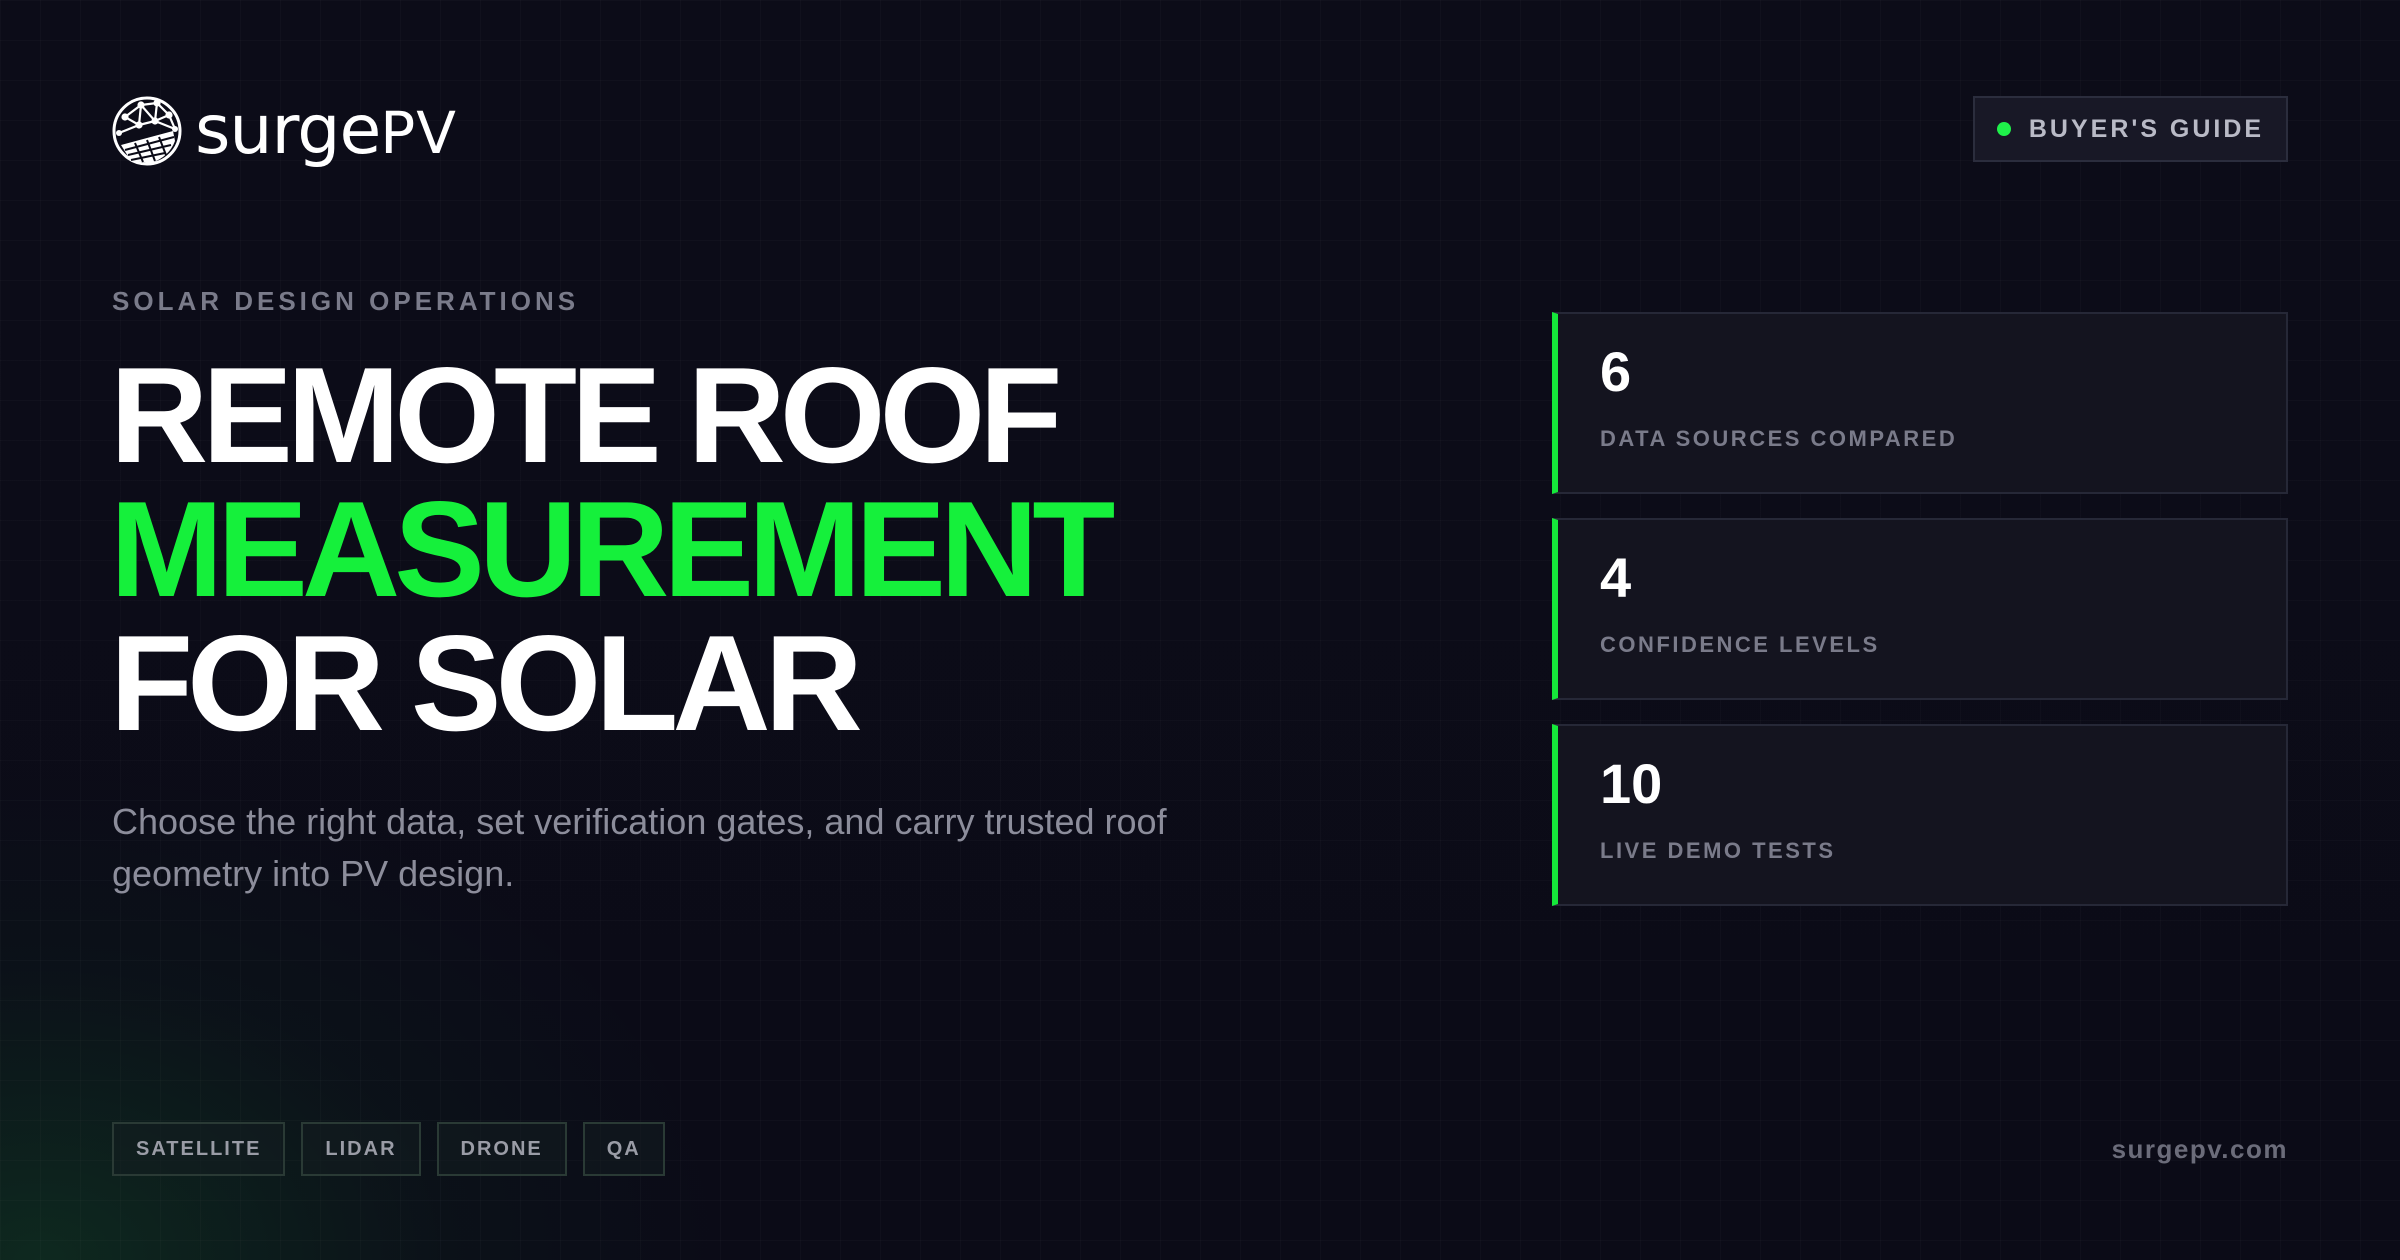 This screenshot has height=1260, width=2400. I want to click on stat-label: CONFIDENCE LEVELS, so click(1740, 644).